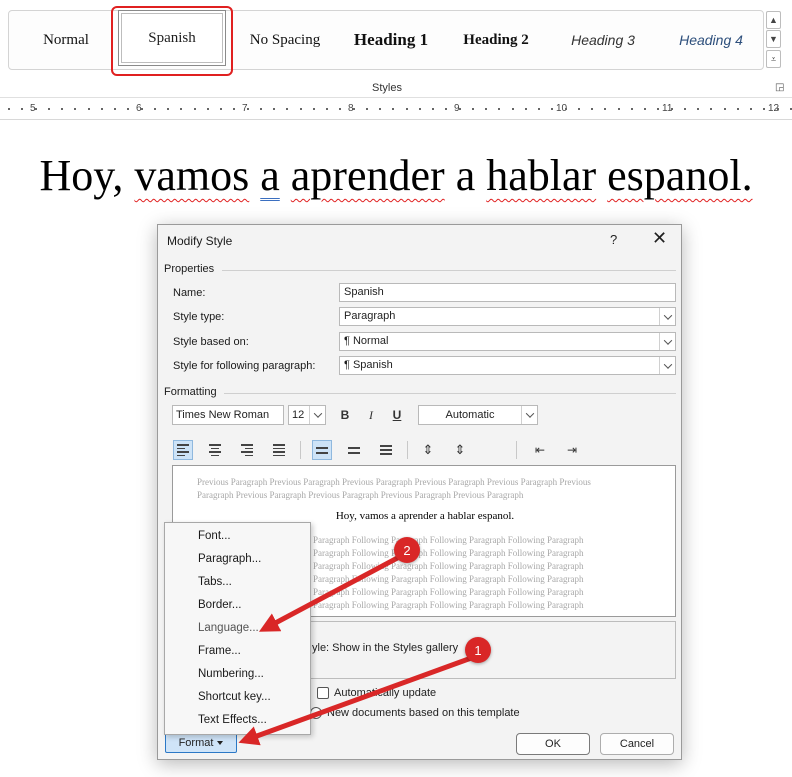 This screenshot has width=792, height=777. Describe the element at coordinates (356, 649) in the screenshot. I see `annotation-arrows` at that location.